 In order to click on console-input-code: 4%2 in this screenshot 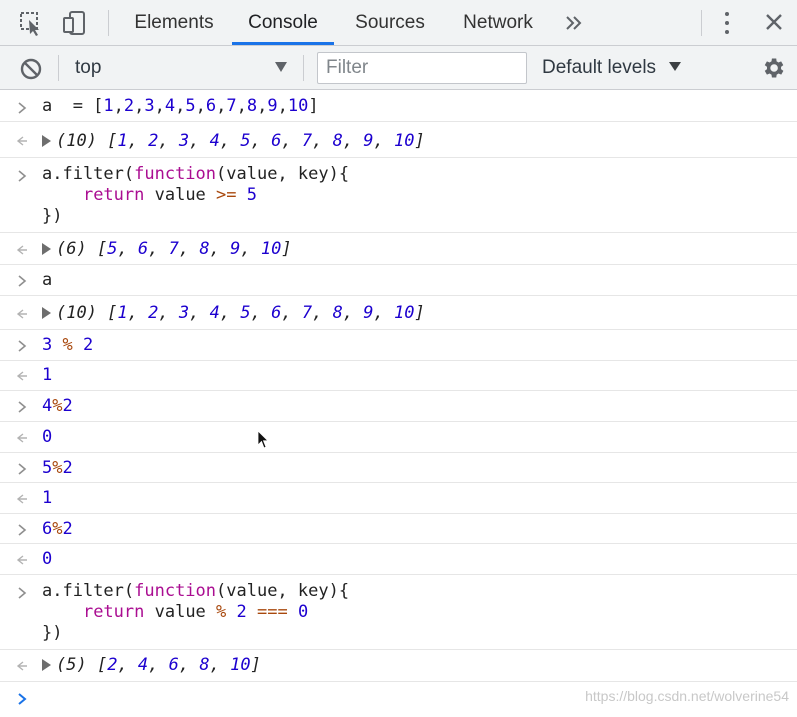, I will do `click(57, 406)`.